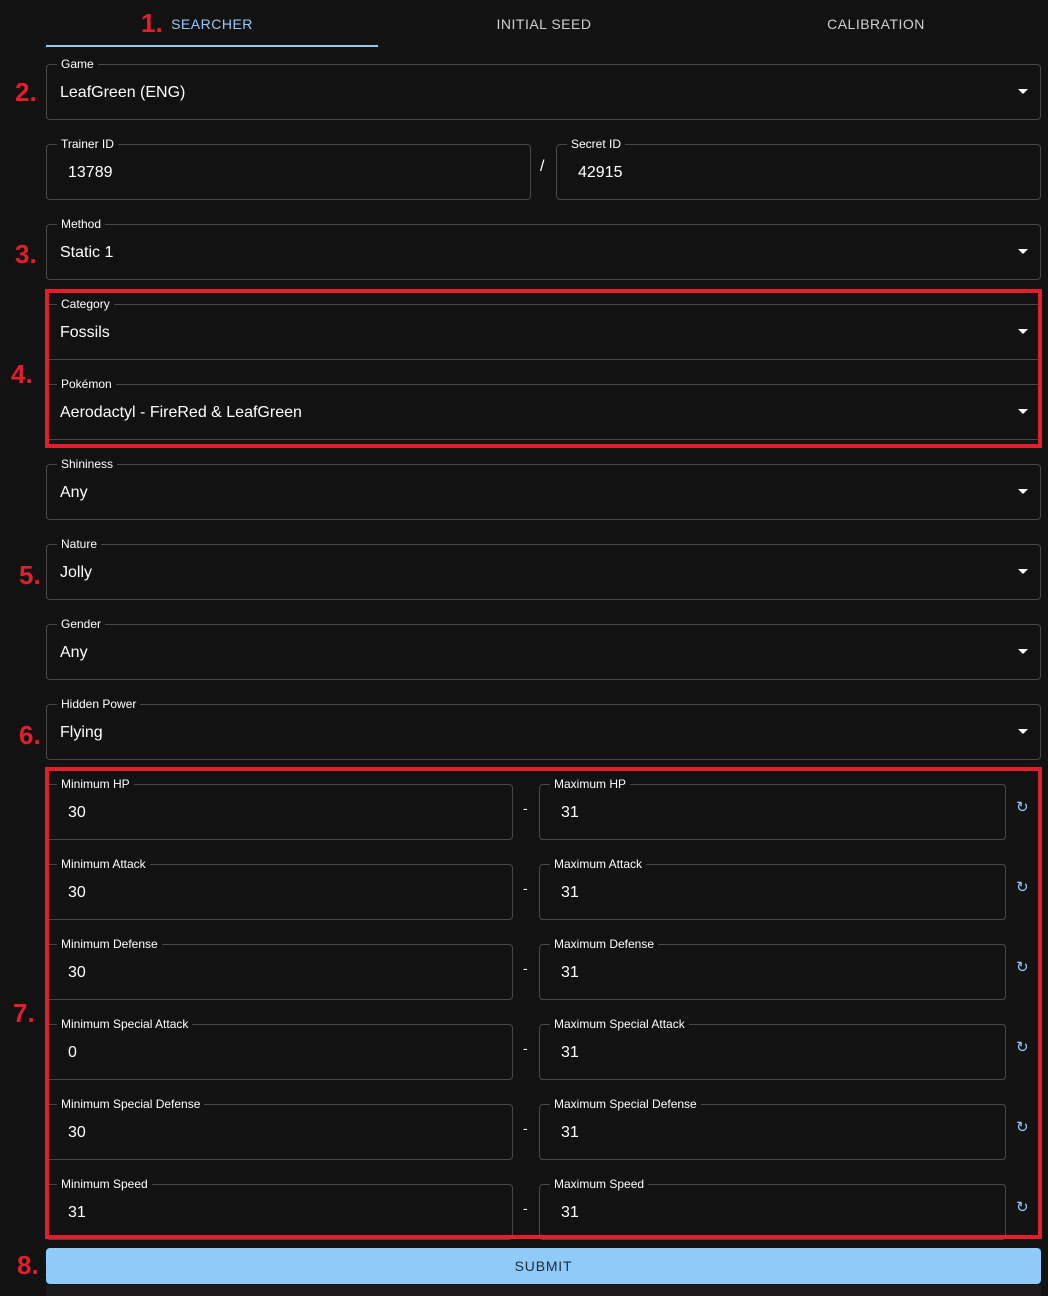 The height and width of the screenshot is (1296, 1048). Describe the element at coordinates (596, 144) in the screenshot. I see `secret-id-label: Secret ID` at that location.